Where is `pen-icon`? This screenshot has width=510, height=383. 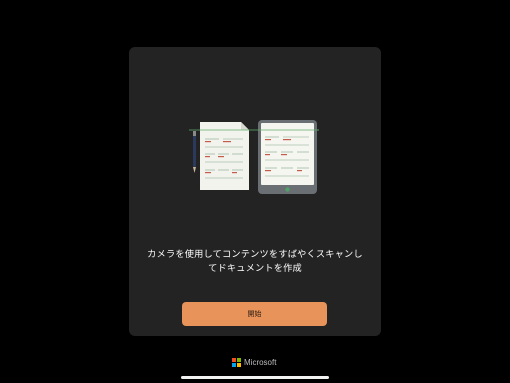 pen-icon is located at coordinates (194, 152).